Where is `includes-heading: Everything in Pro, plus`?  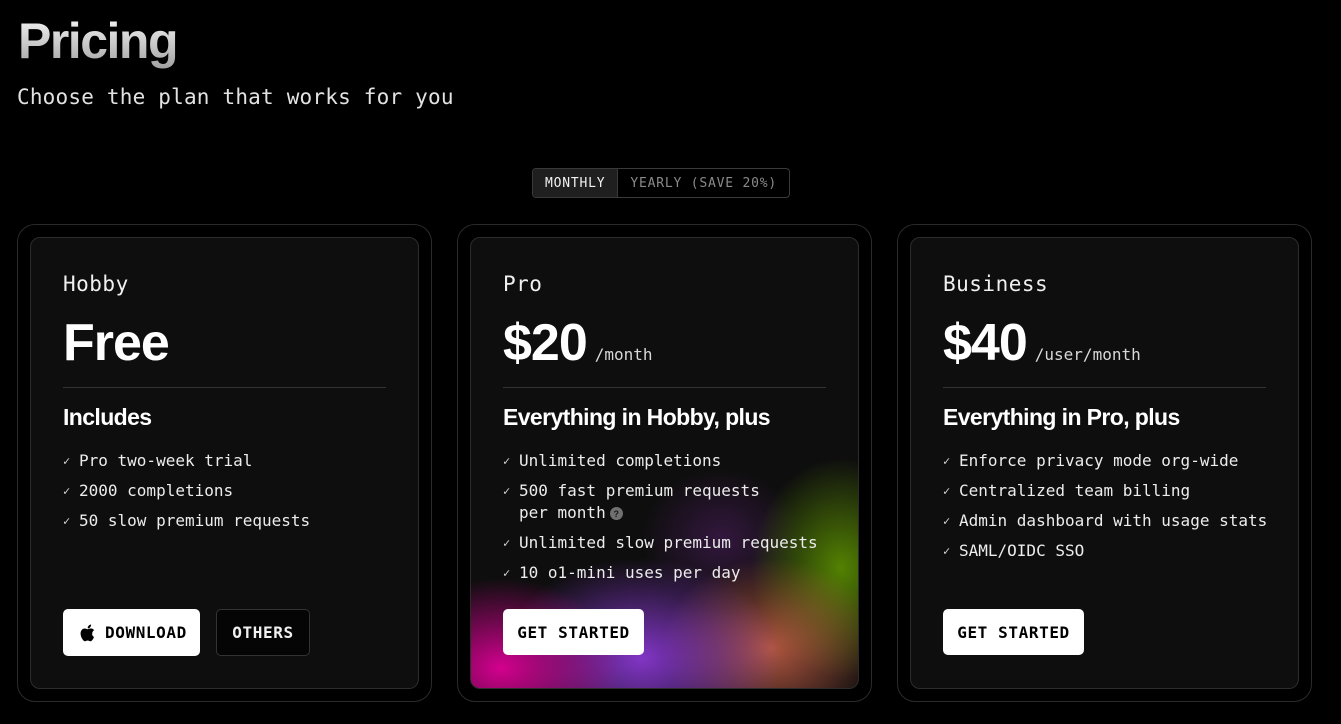 includes-heading: Everything in Pro, plus is located at coordinates (1061, 417).